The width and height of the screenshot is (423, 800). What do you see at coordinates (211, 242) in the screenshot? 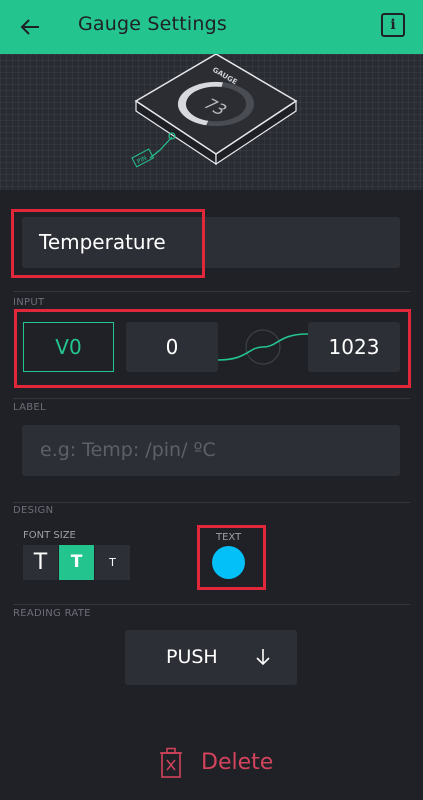
I see `widget-name-input: Temperature` at bounding box center [211, 242].